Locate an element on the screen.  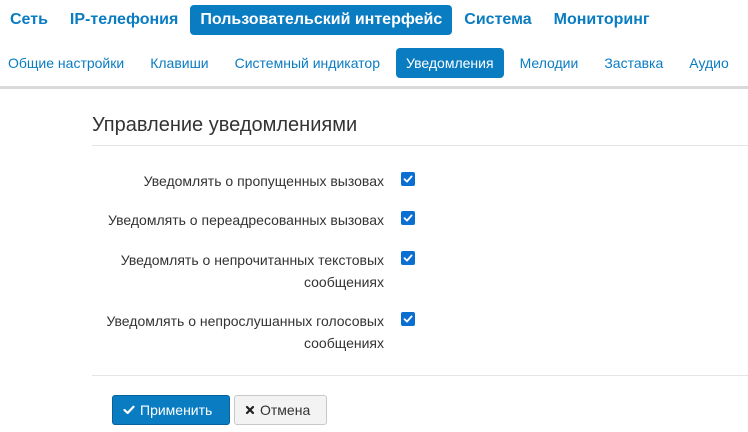
option-label-line: Уведомлять о непрочитанных текстовых is located at coordinates (252, 260).